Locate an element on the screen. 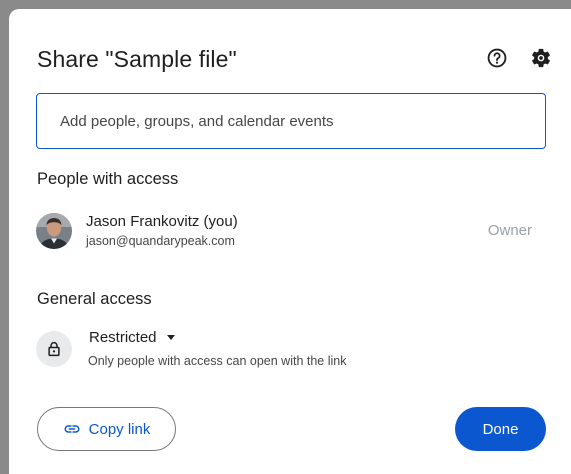  access-level-dropdown: Restricted is located at coordinates (132, 337).